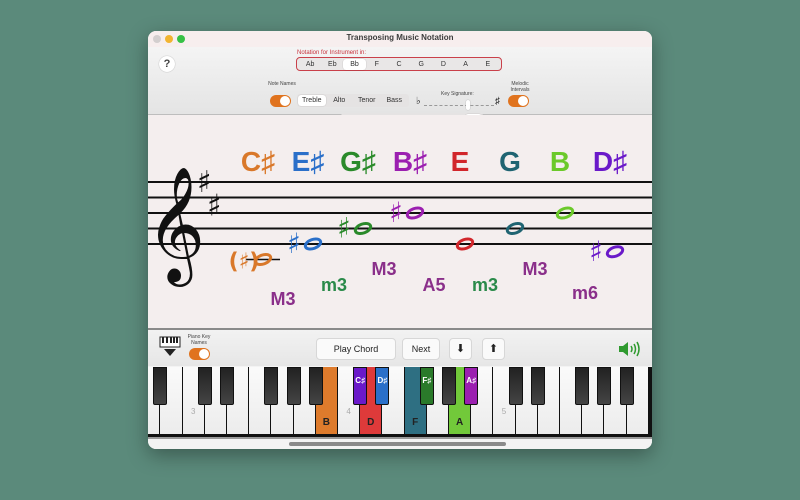 This screenshot has height=500, width=800. Describe the element at coordinates (170, 348) in the screenshot. I see `piano-keyboard-down-icon` at that location.